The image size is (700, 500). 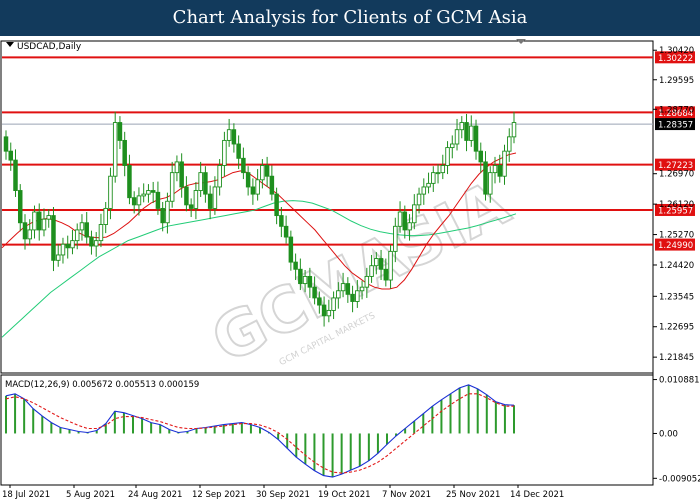 What do you see at coordinates (676, 358) in the screenshot?
I see `price-tick-label: 1.21845` at bounding box center [676, 358].